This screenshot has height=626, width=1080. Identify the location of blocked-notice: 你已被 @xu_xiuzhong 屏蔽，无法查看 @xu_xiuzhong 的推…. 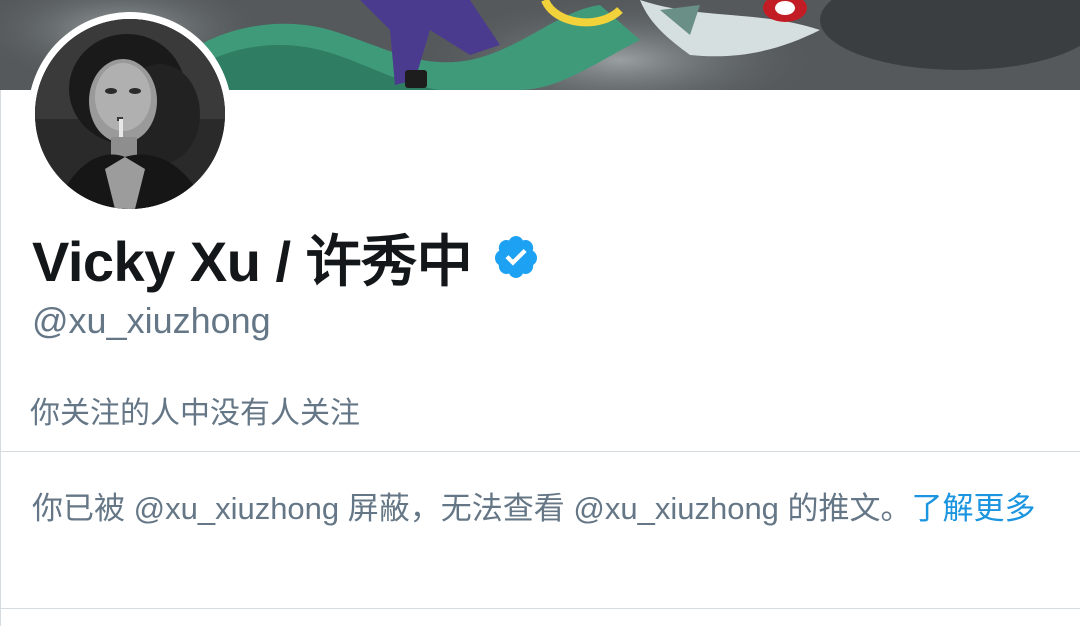
(542, 509).